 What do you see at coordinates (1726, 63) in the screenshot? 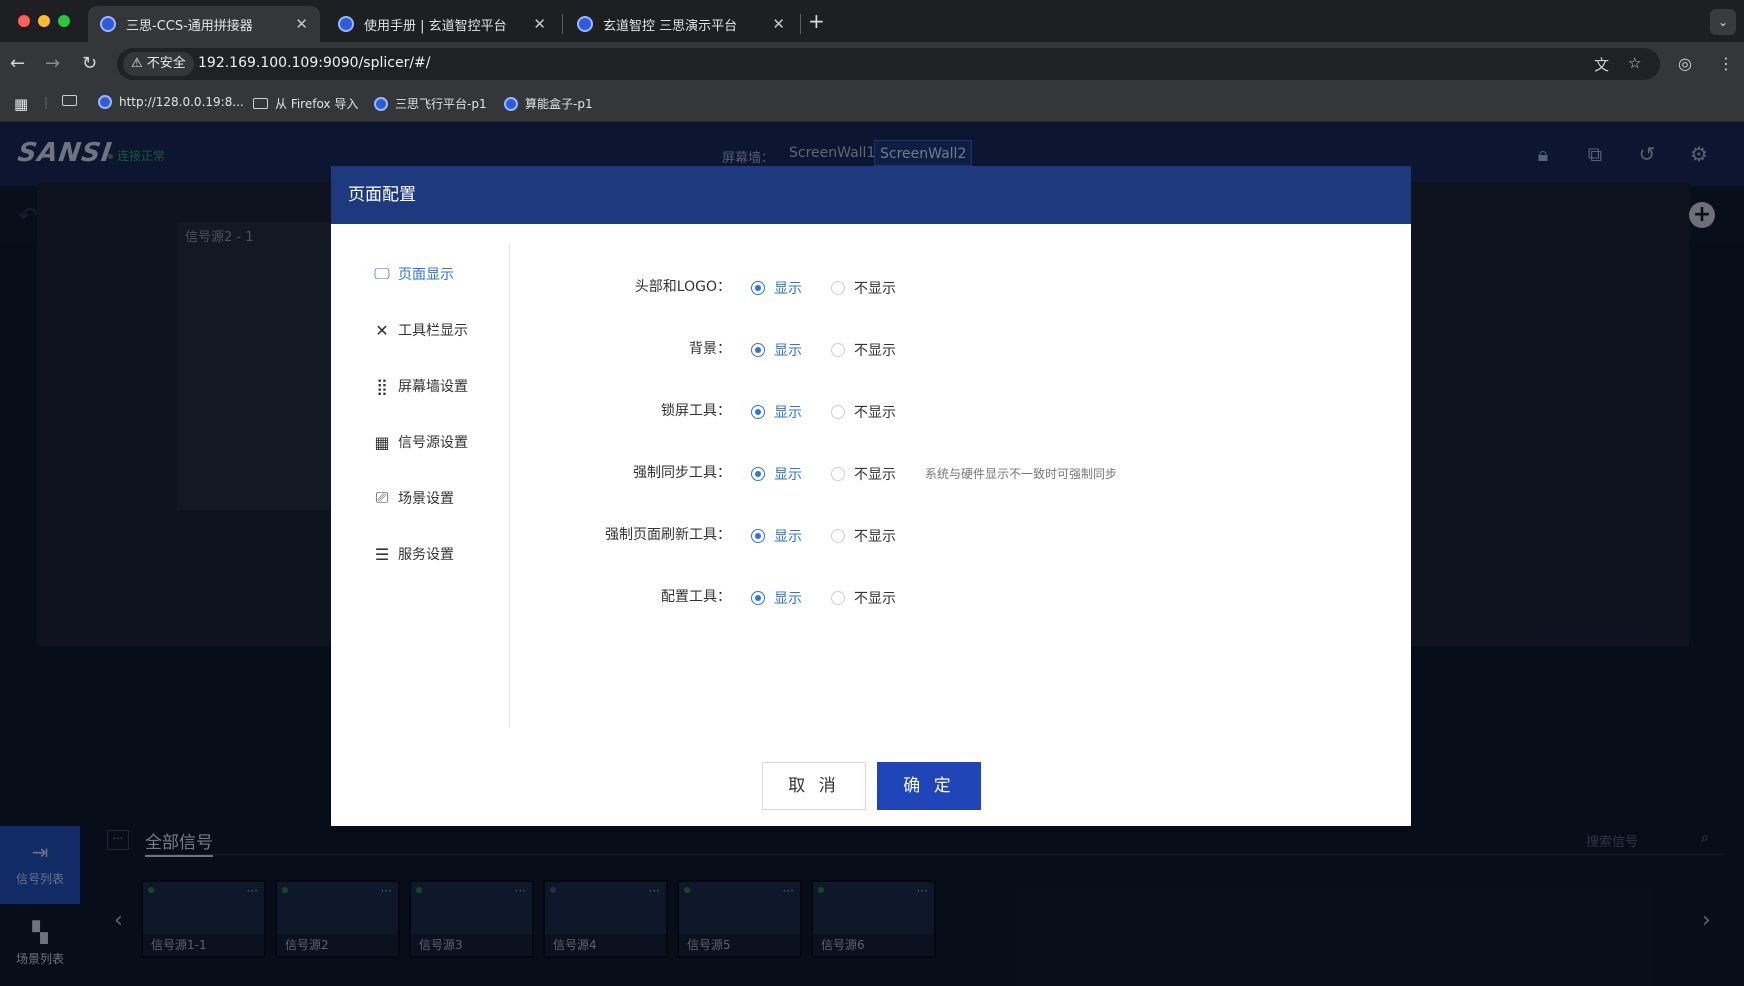
I see `browser-menu-icon: ⋮` at bounding box center [1726, 63].